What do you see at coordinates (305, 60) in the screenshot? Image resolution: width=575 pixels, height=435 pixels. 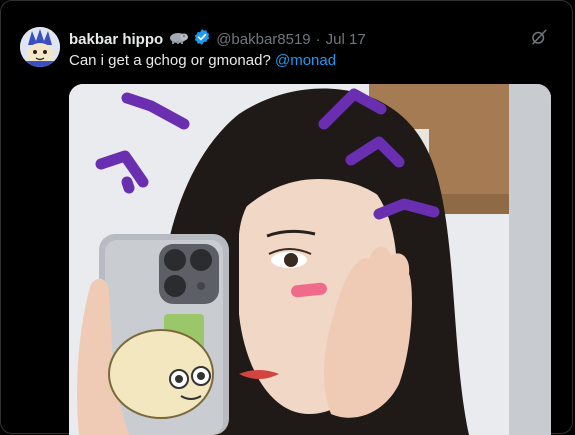 I see `mention-link: @monad` at bounding box center [305, 60].